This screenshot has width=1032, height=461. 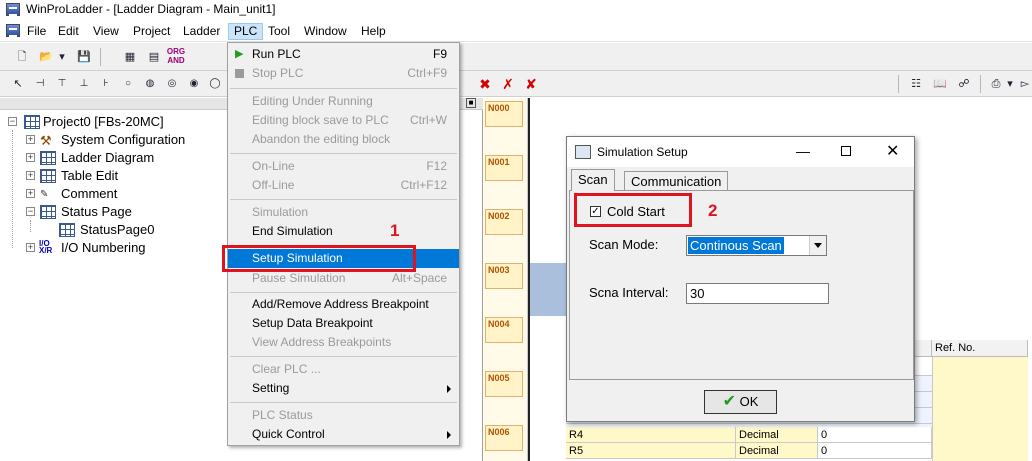 I want to click on rung-label: N004, so click(x=504, y=330).